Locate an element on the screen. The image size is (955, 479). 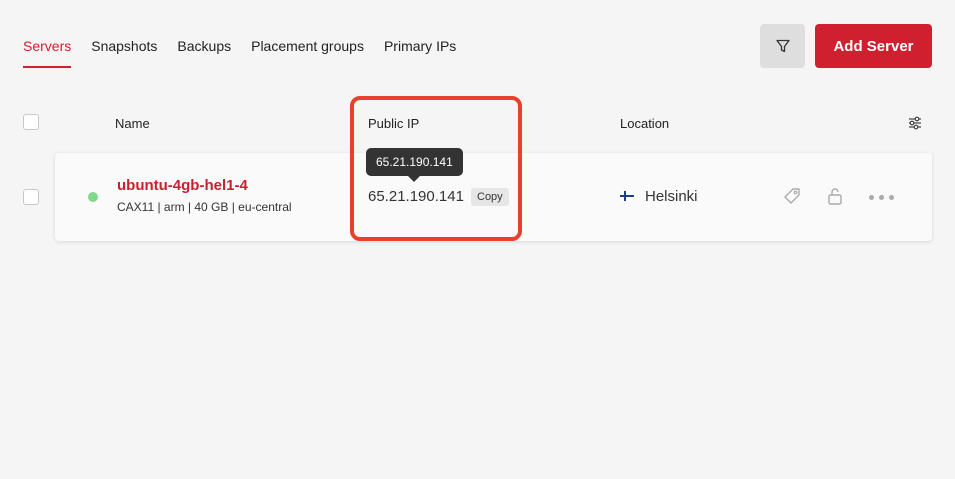
filter-button is located at coordinates (782, 46).